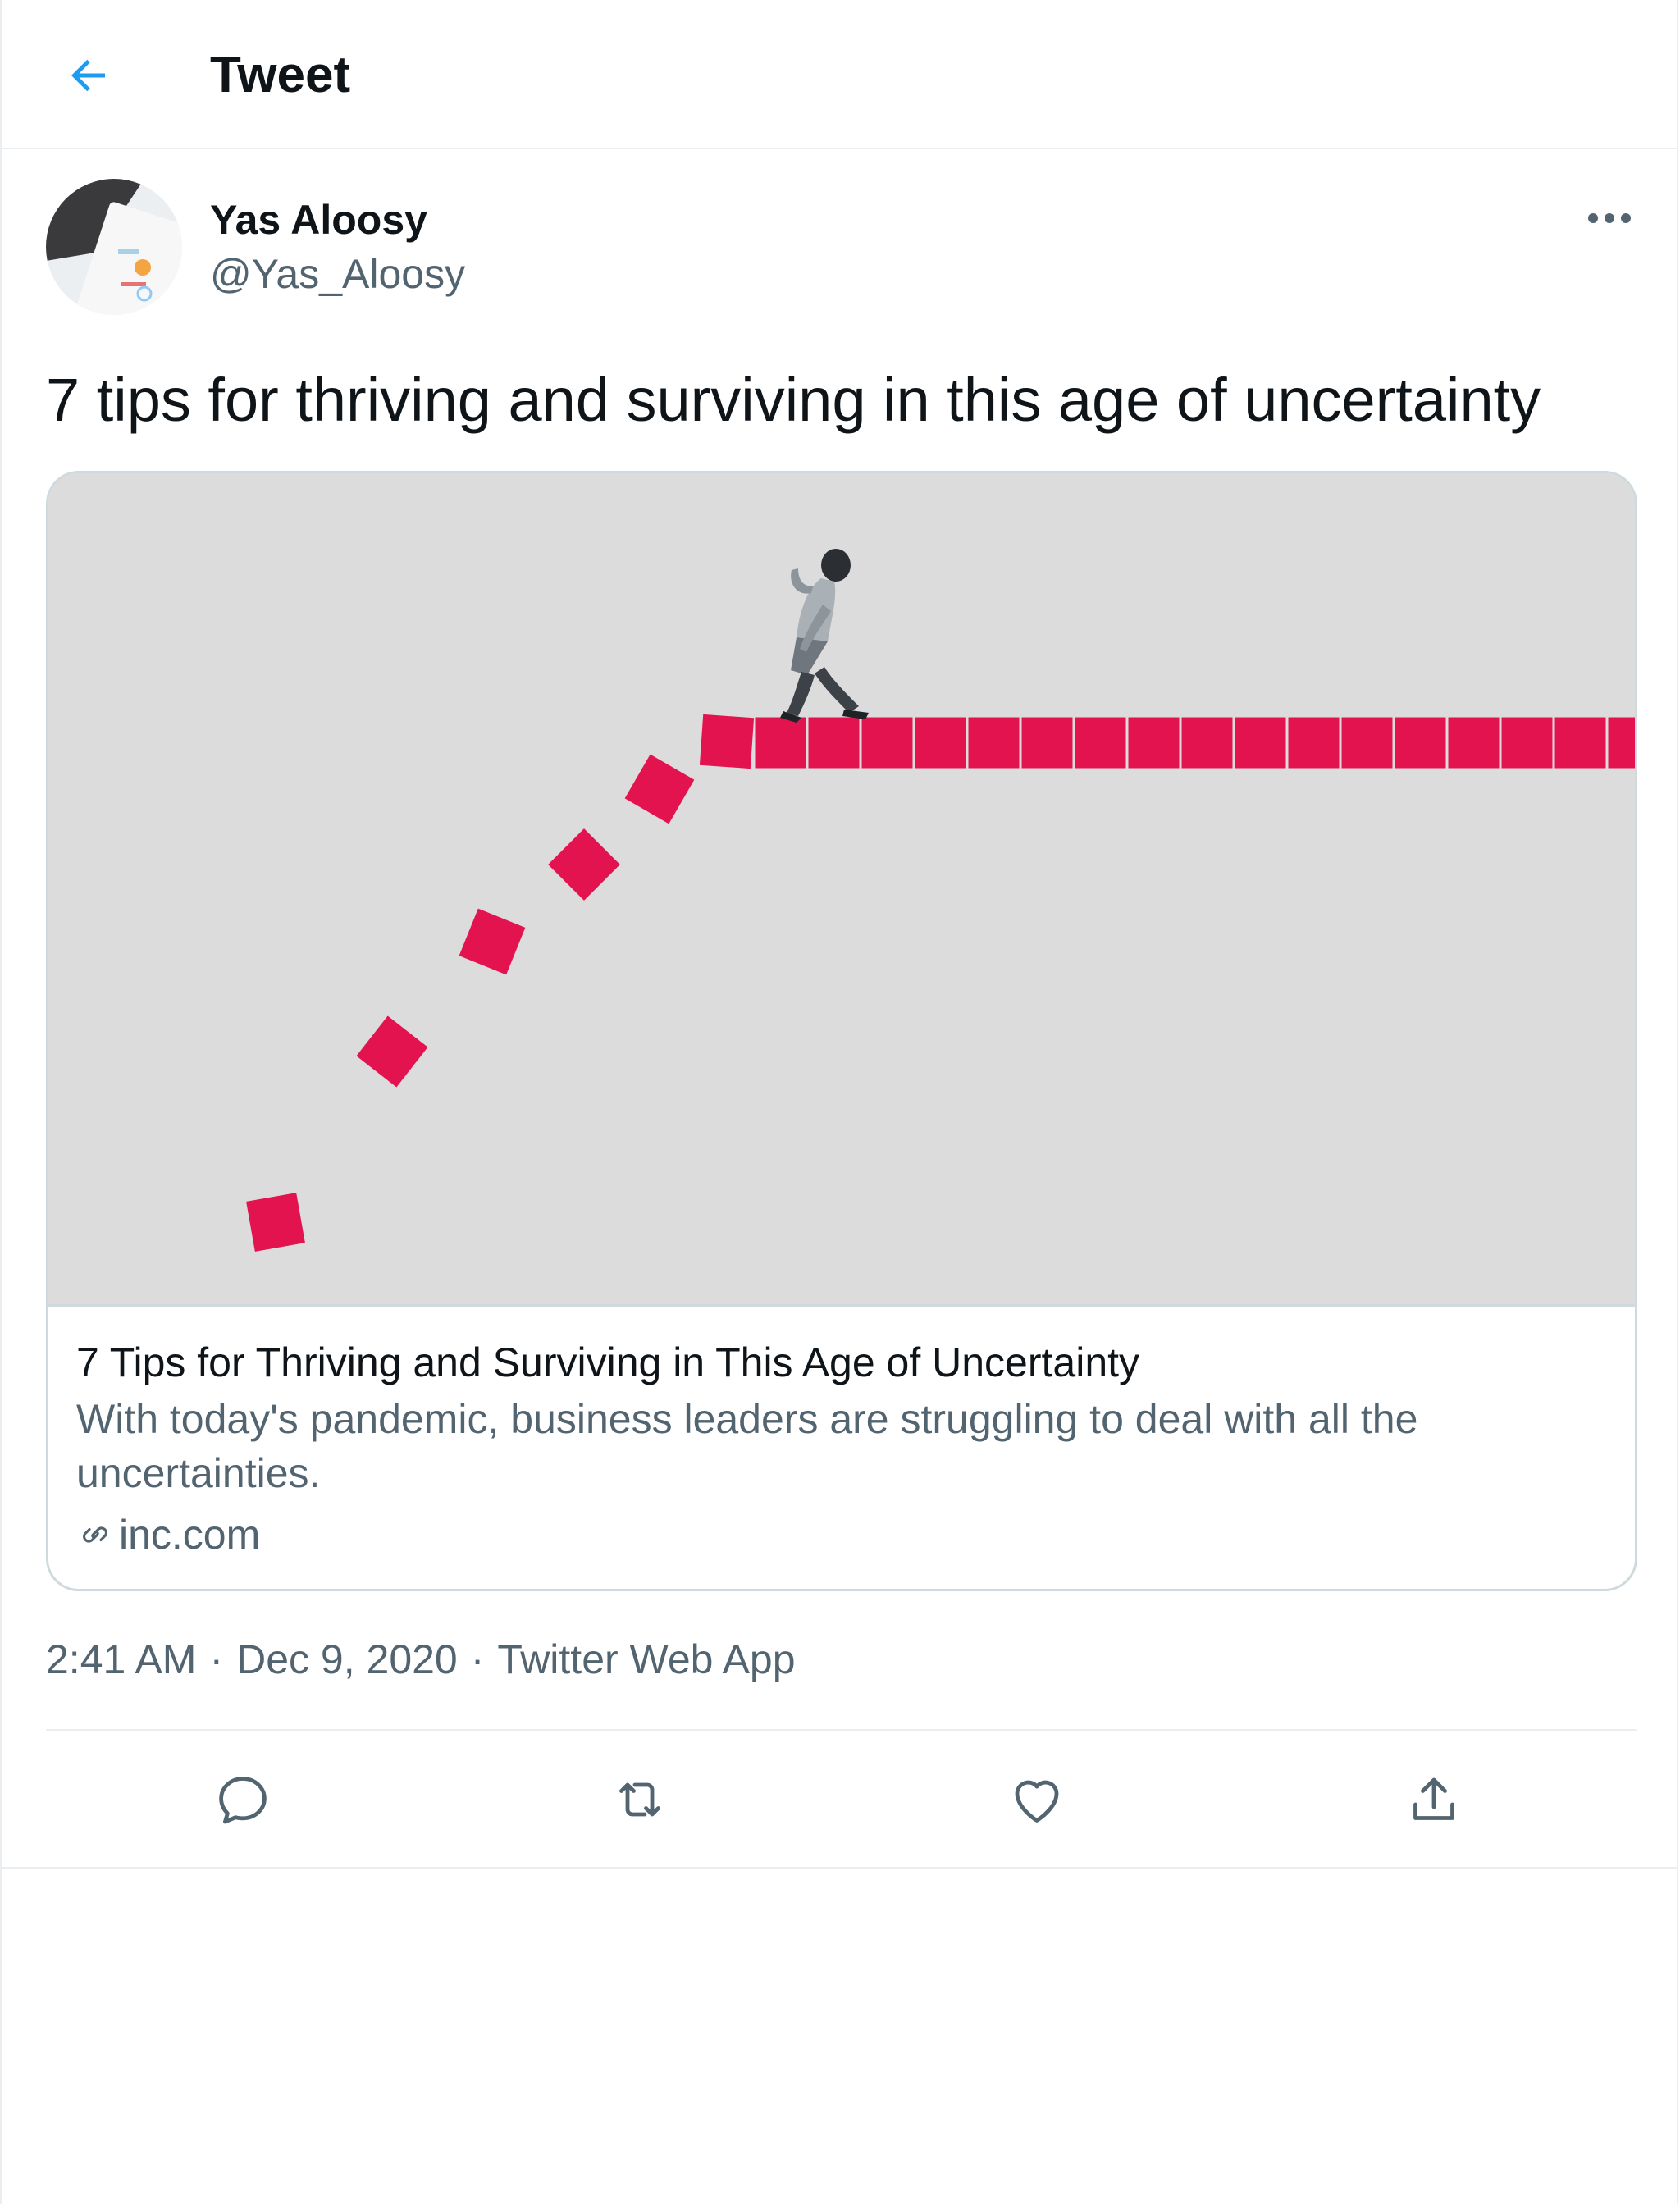 The image size is (1680, 2204). I want to click on action-bar, so click(840, 1800).